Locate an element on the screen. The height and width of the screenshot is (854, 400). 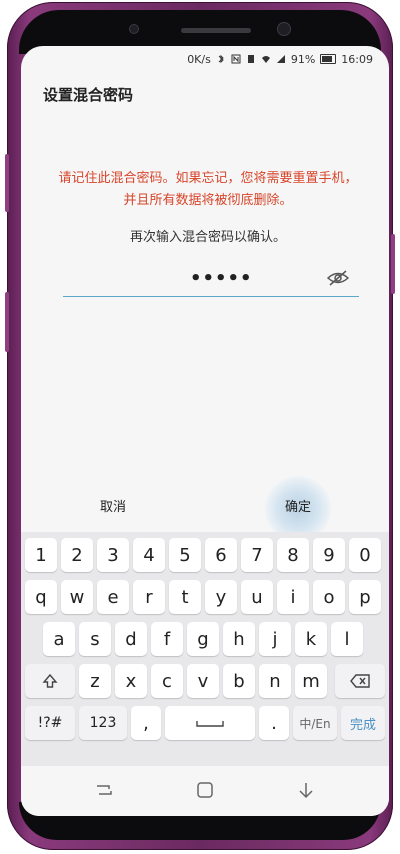
letter-key-v: v is located at coordinates (203, 681).